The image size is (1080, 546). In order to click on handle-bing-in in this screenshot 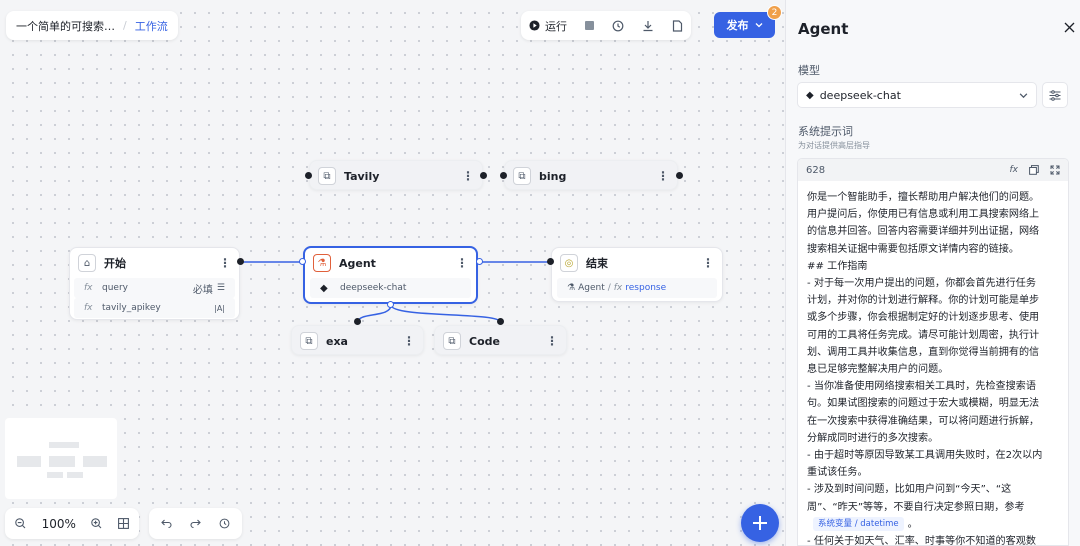, I will do `click(503, 175)`.